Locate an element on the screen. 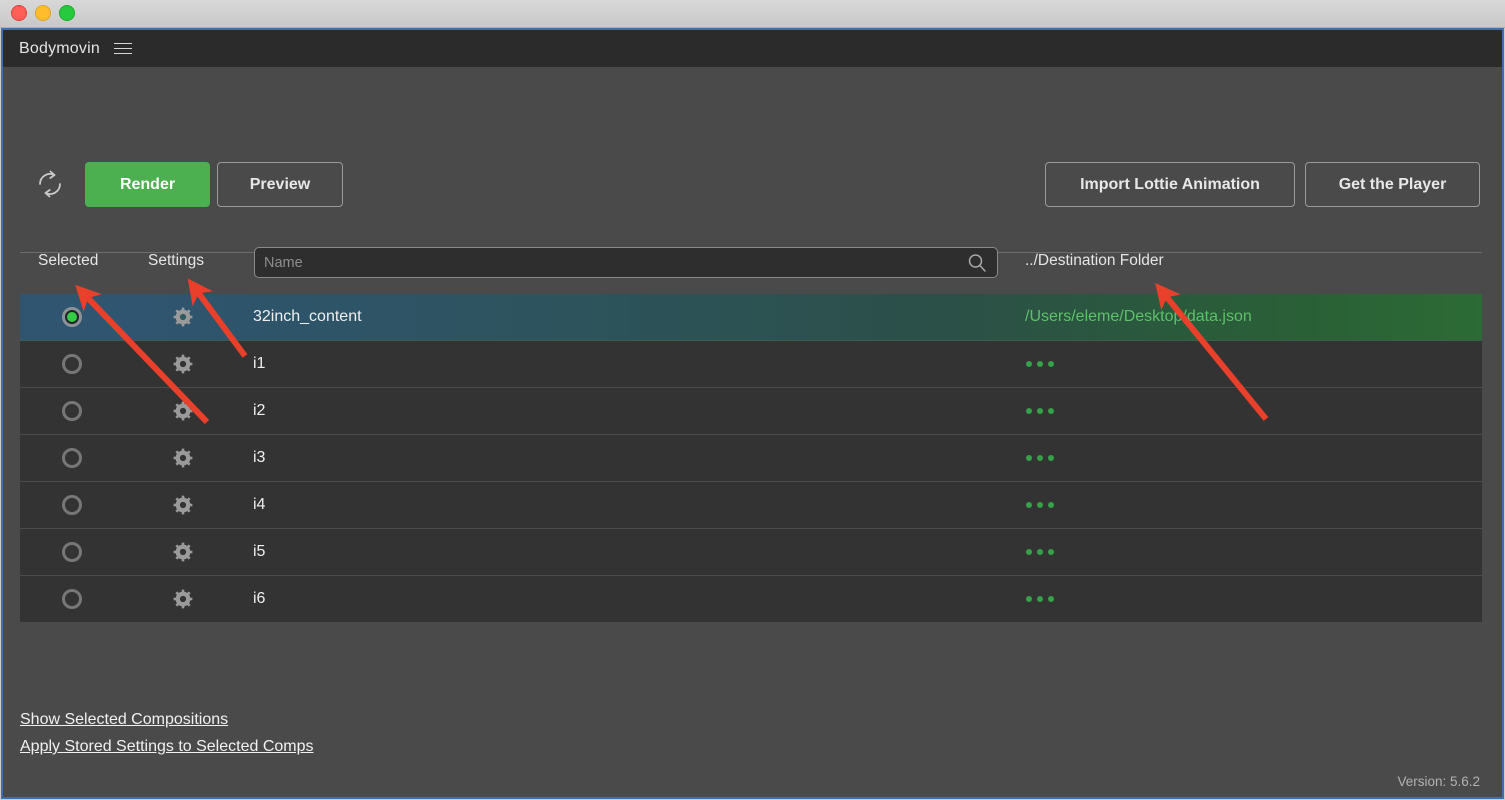 This screenshot has height=800, width=1505. column-header-destination: ../Destination Folder is located at coordinates (1094, 260).